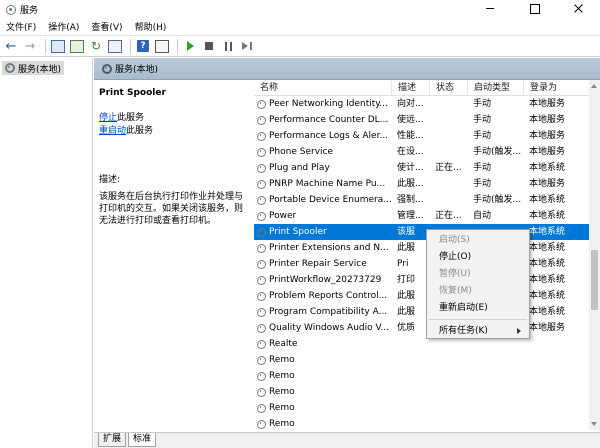  What do you see at coordinates (228, 46) in the screenshot?
I see `pause-service-icon` at bounding box center [228, 46].